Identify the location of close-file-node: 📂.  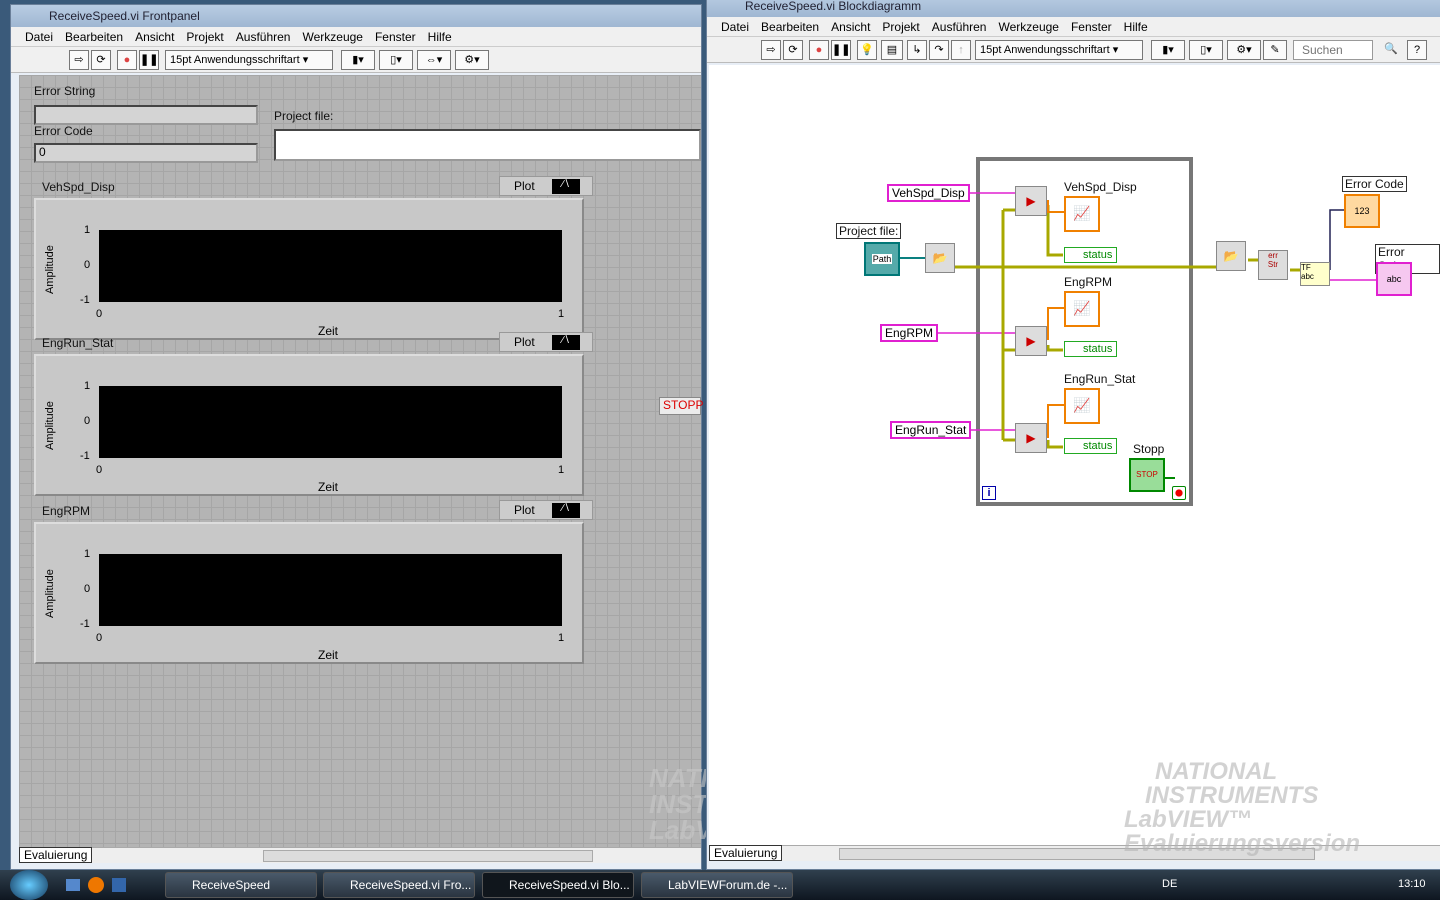
(1231, 256).